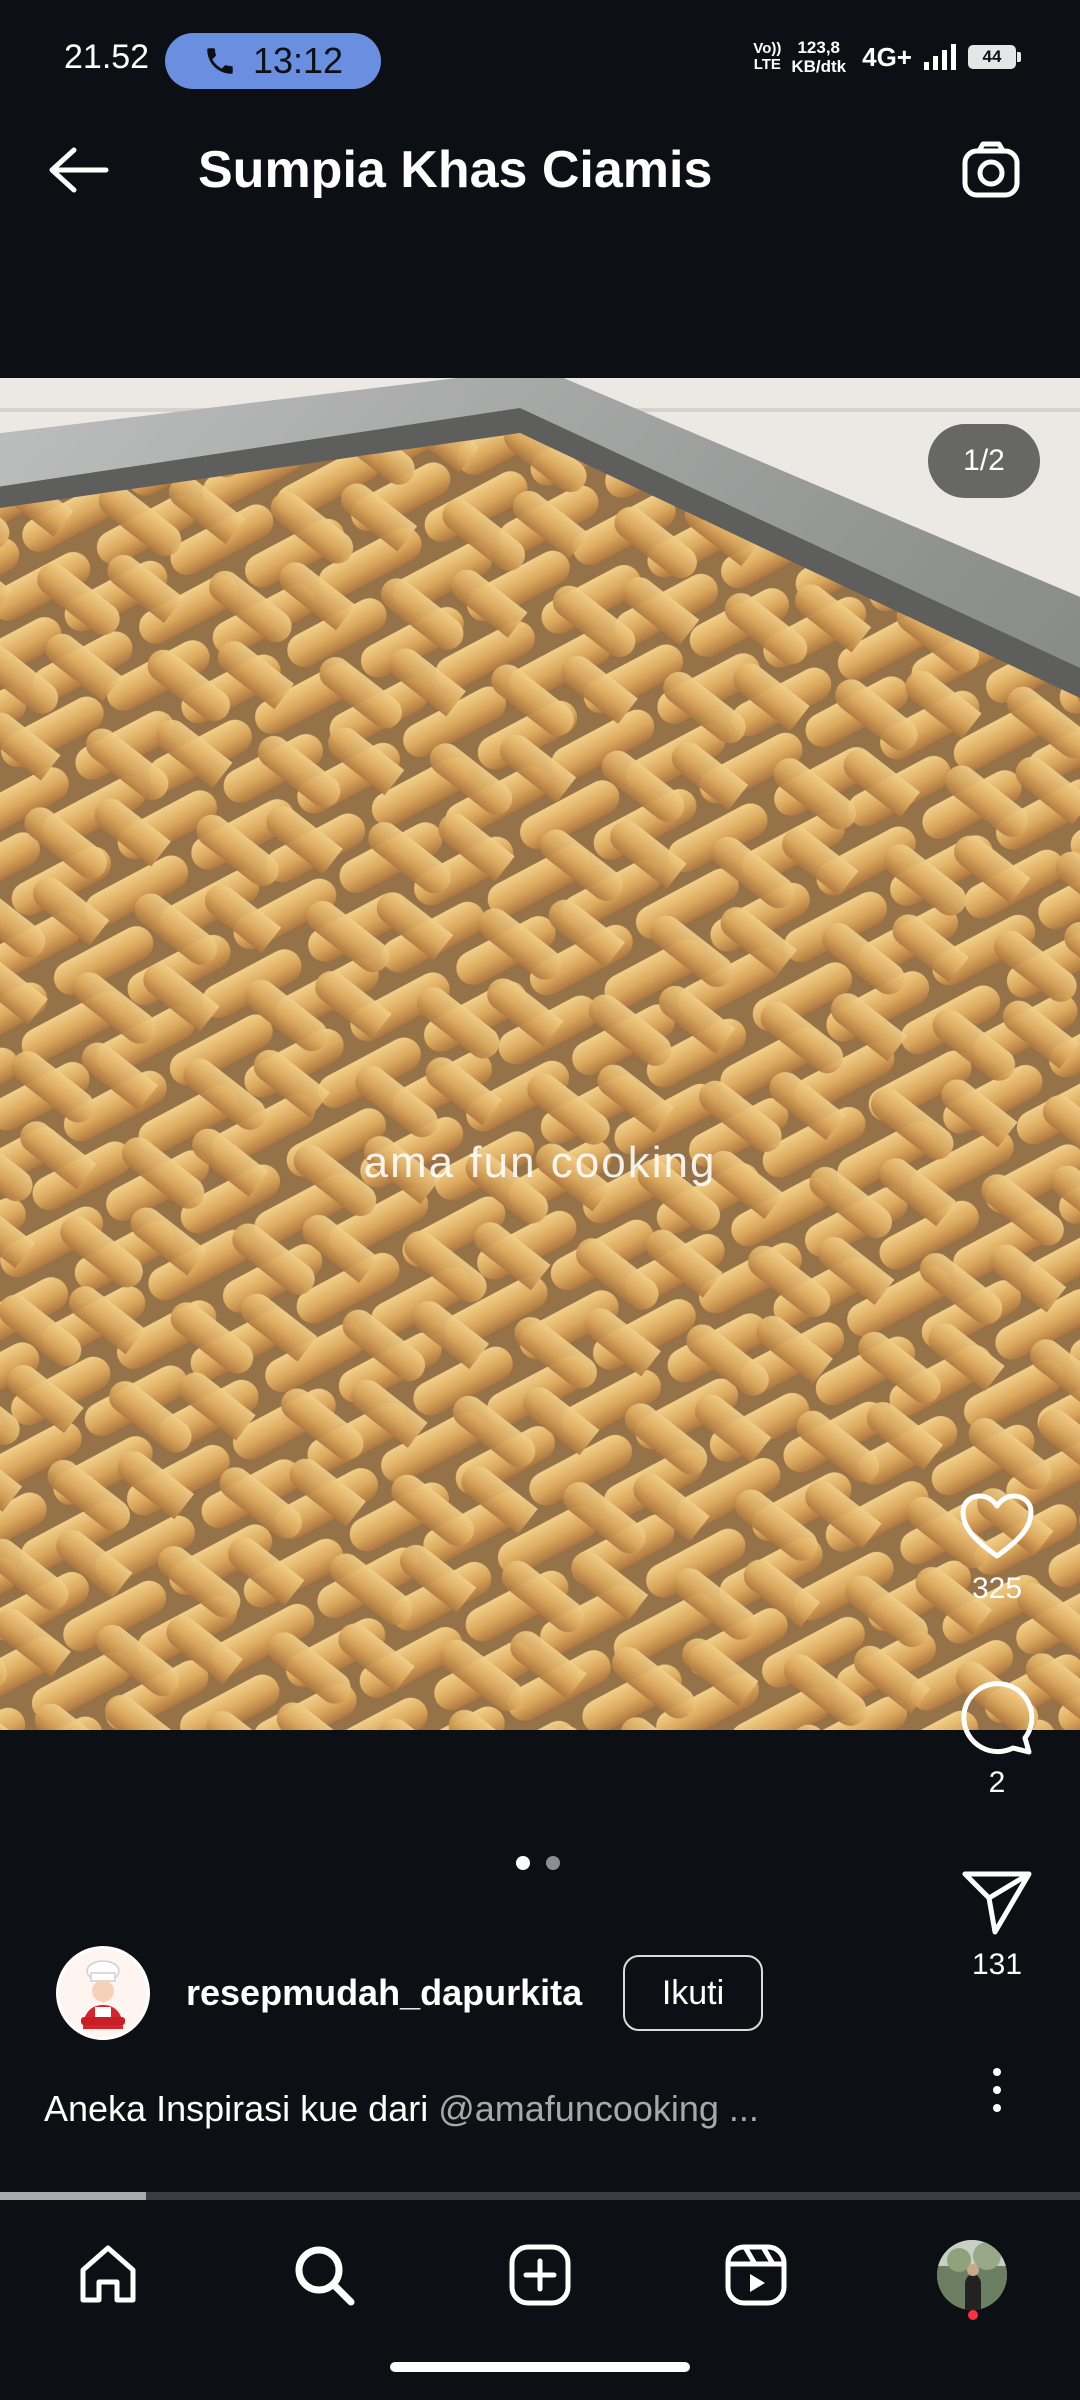 This screenshot has height=2400, width=1080. What do you see at coordinates (973, 2315) in the screenshot?
I see `notification-dot` at bounding box center [973, 2315].